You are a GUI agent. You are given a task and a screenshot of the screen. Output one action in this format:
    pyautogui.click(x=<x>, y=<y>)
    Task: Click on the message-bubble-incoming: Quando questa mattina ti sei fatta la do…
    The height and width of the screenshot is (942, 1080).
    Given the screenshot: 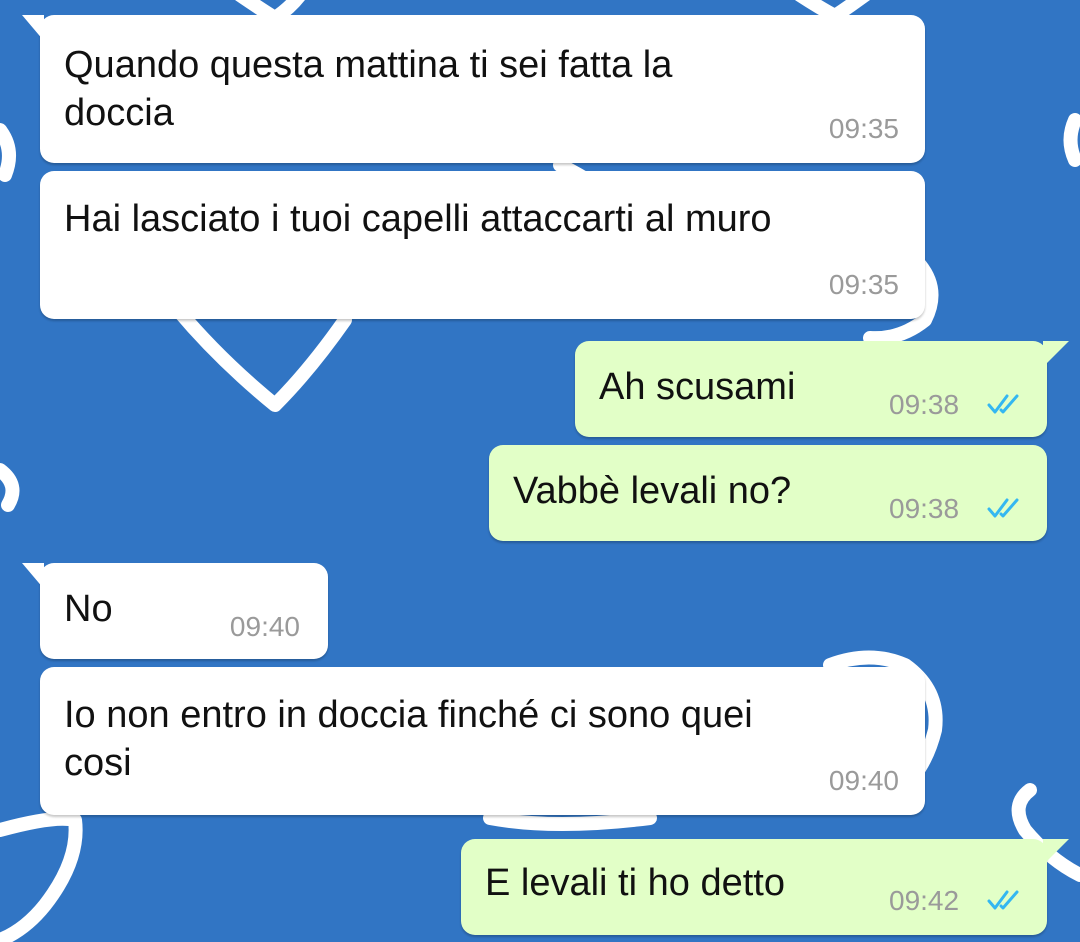 What is the action you would take?
    pyautogui.click(x=473, y=89)
    